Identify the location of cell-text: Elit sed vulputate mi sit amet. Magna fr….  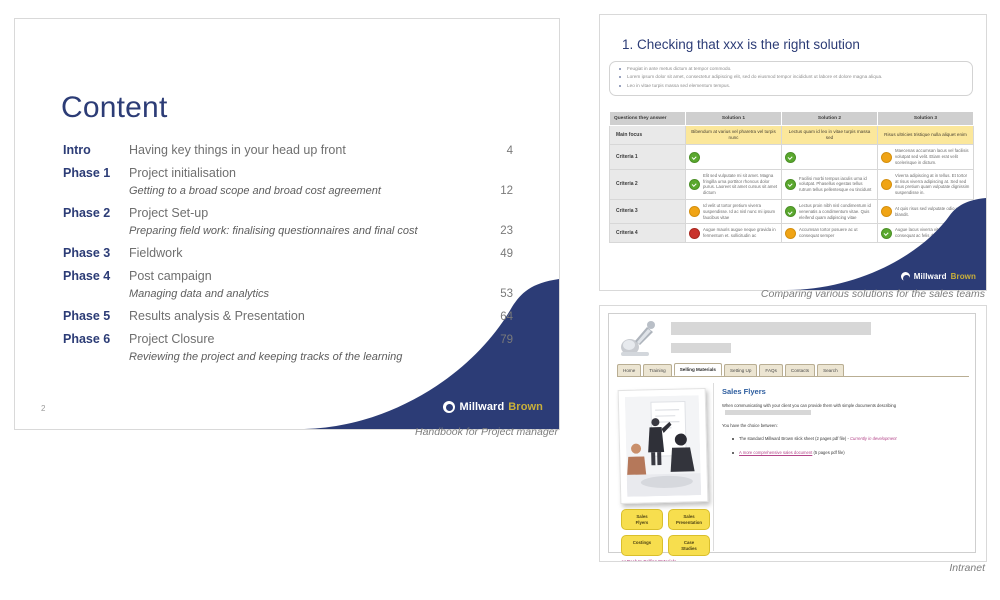
(740, 184).